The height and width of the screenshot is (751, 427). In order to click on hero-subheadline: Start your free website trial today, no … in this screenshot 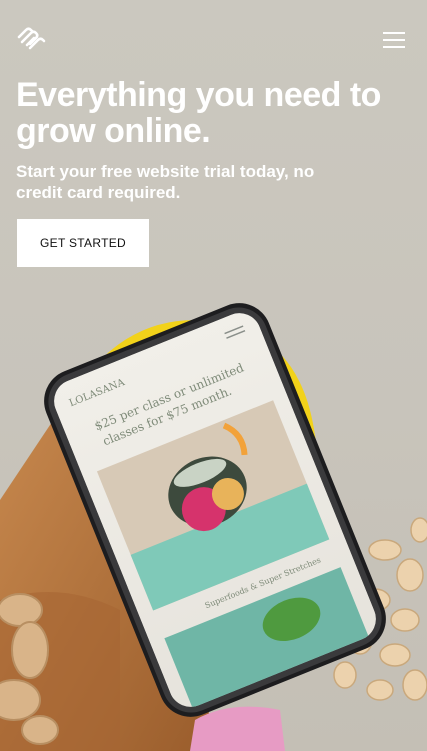, I will do `click(165, 182)`.